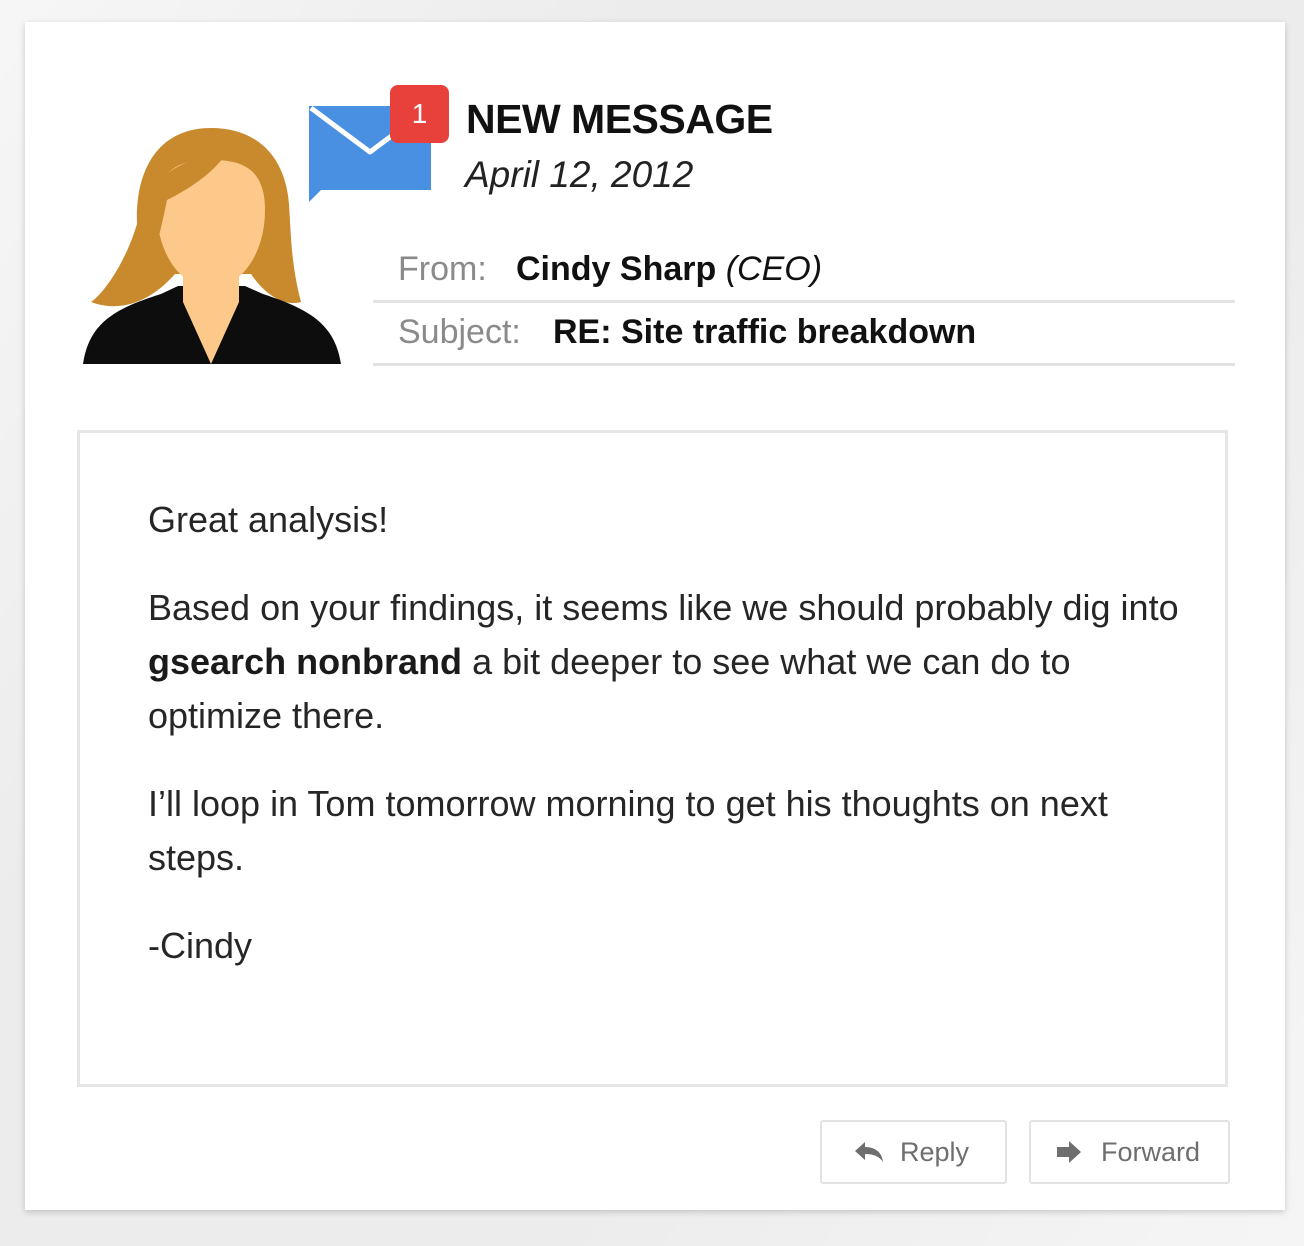 Image resolution: width=1304 pixels, height=1246 pixels. What do you see at coordinates (1069, 1152) in the screenshot?
I see `forward-arrow-icon` at bounding box center [1069, 1152].